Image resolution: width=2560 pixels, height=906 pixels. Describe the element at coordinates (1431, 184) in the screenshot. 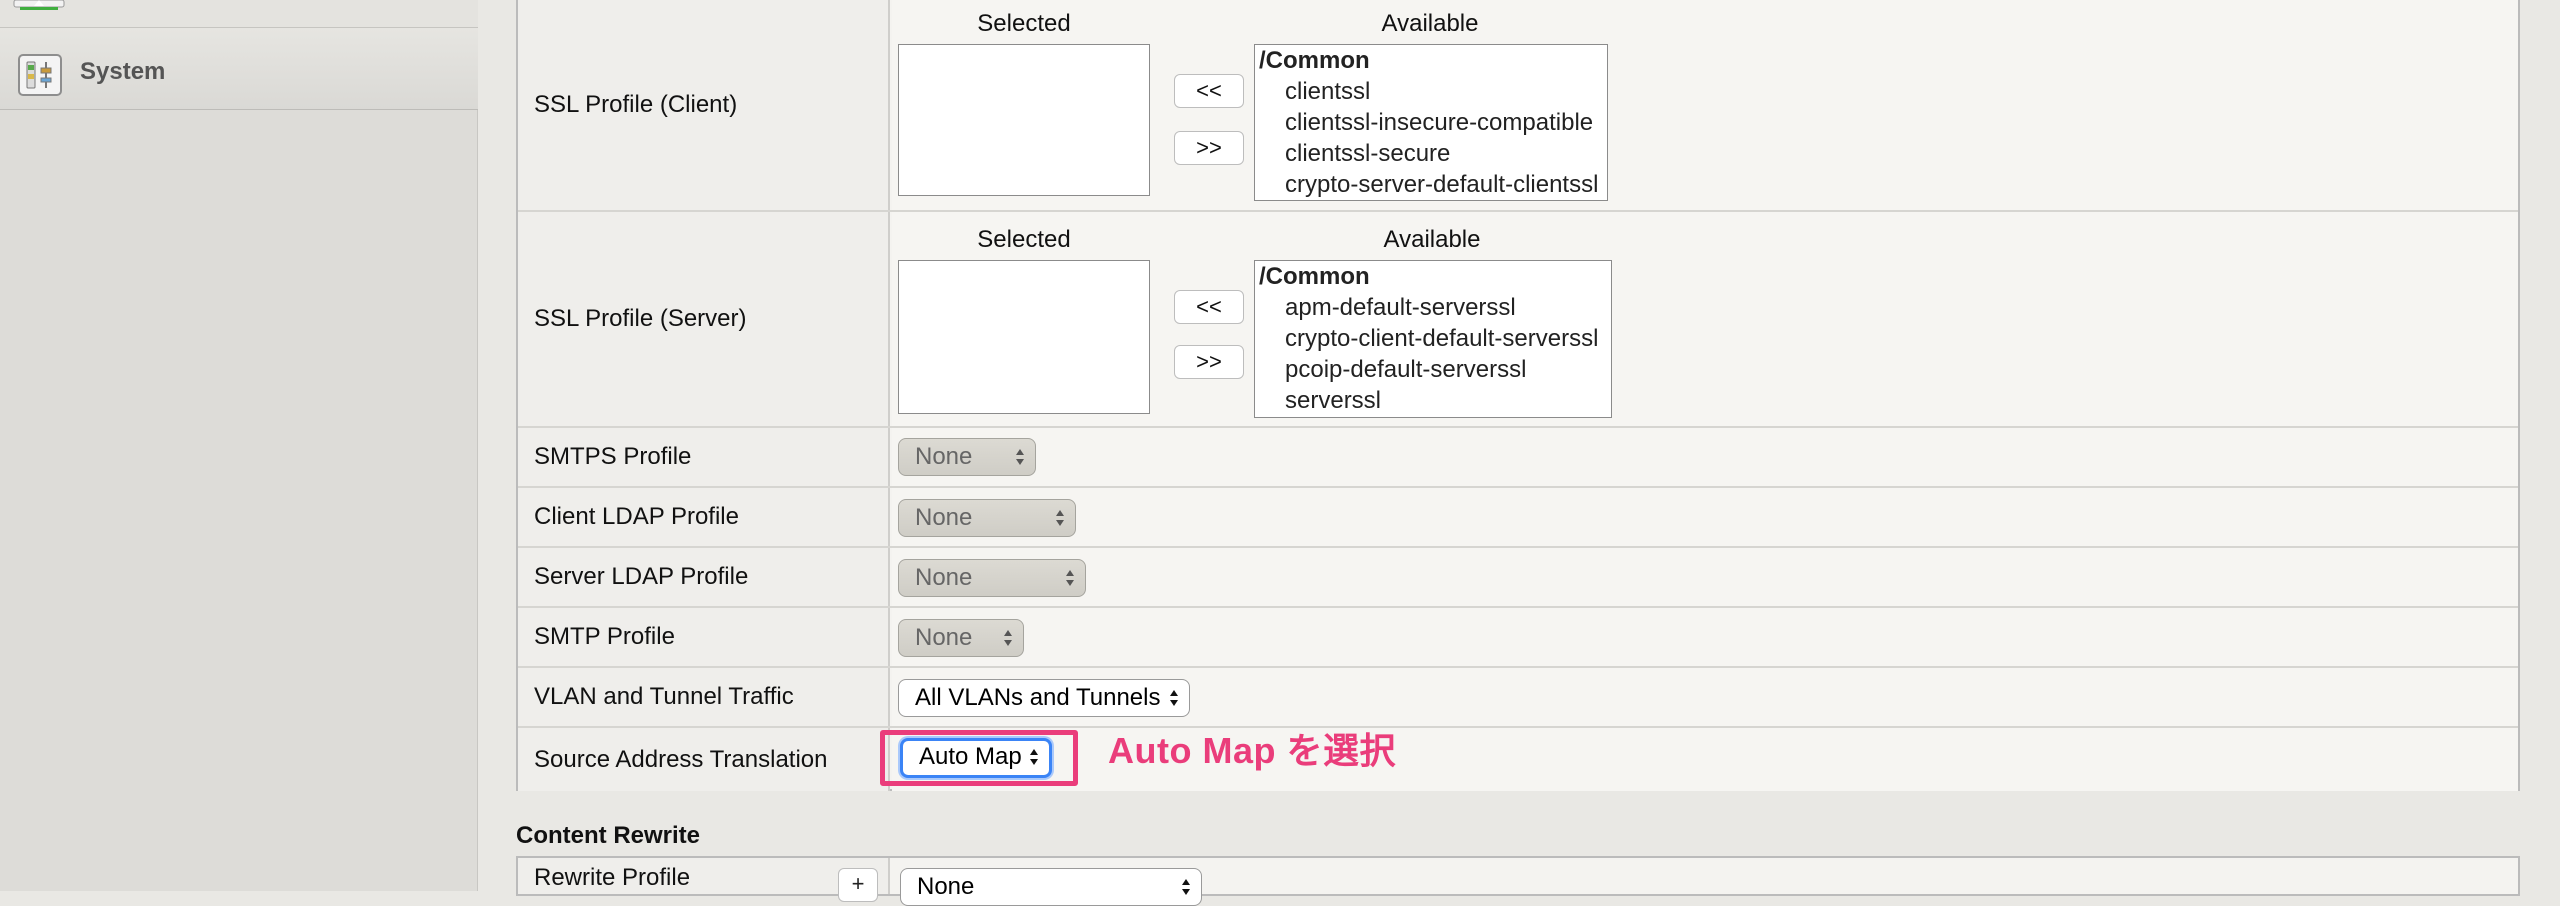

I see `list-item: crypto-server-default-clientssl` at that location.